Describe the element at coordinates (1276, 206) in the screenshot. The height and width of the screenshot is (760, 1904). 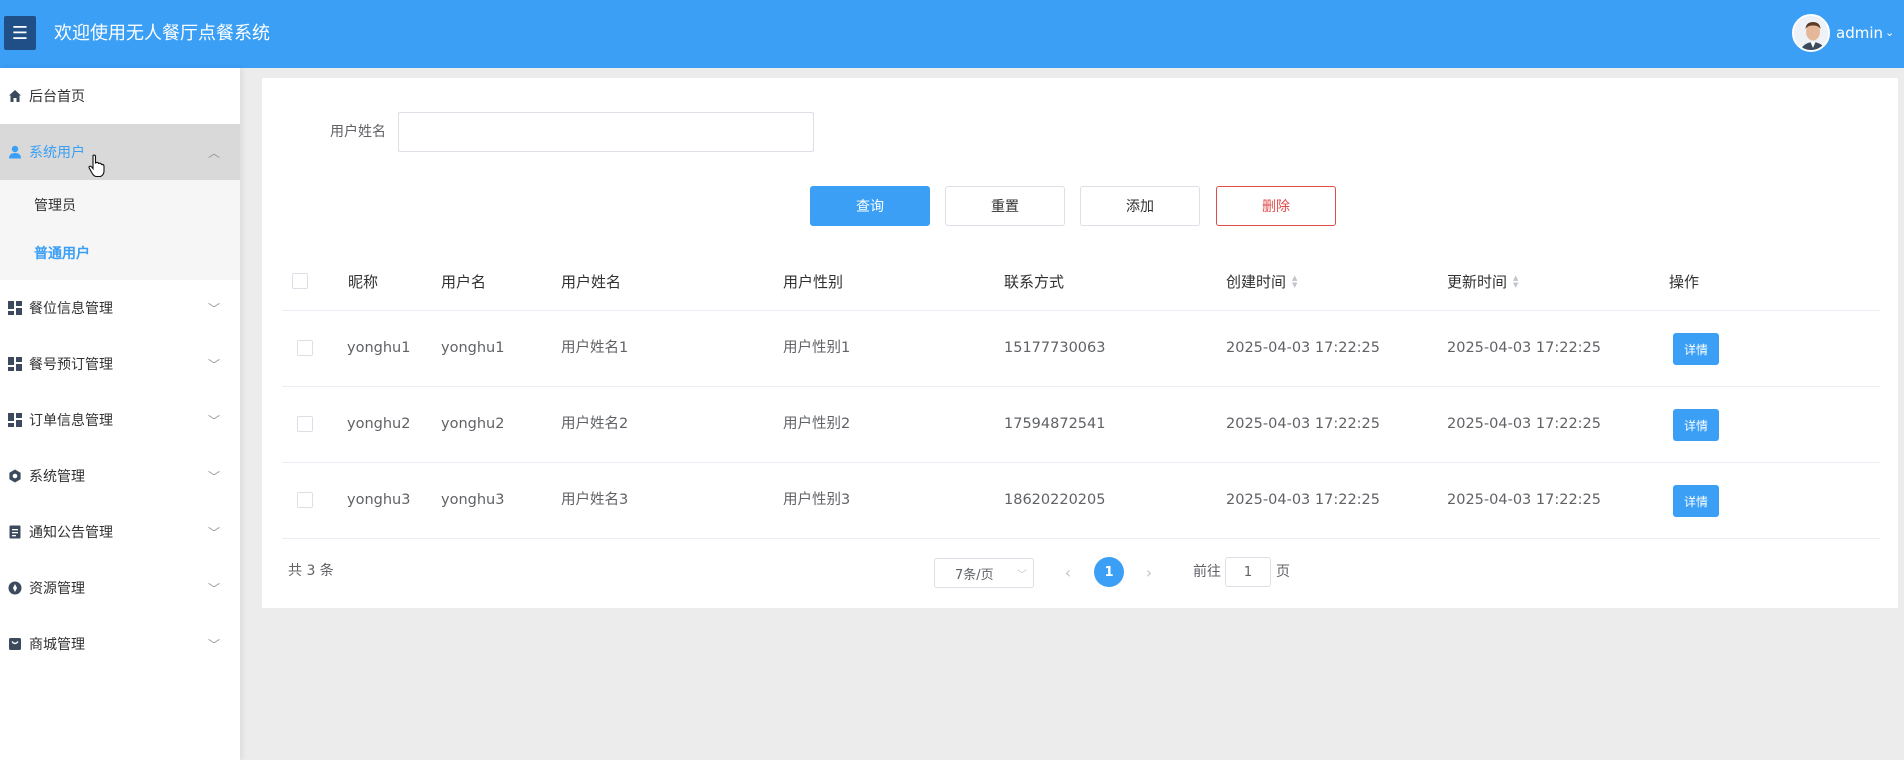
I see `delete-button: 删除` at that location.